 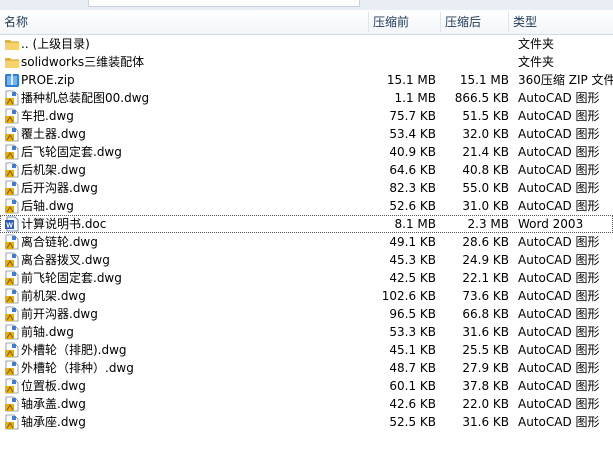 What do you see at coordinates (53, 422) in the screenshot?
I see `file-name: 轴承座.dwg` at bounding box center [53, 422].